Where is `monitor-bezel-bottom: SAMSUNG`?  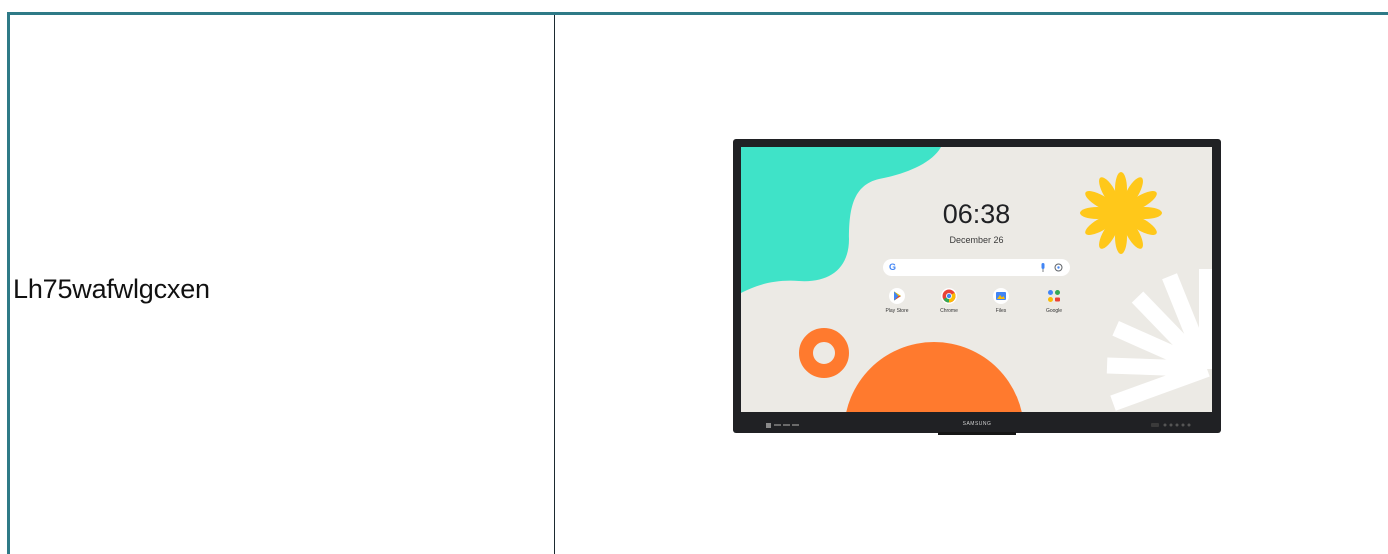 monitor-bezel-bottom: SAMSUNG is located at coordinates (977, 422).